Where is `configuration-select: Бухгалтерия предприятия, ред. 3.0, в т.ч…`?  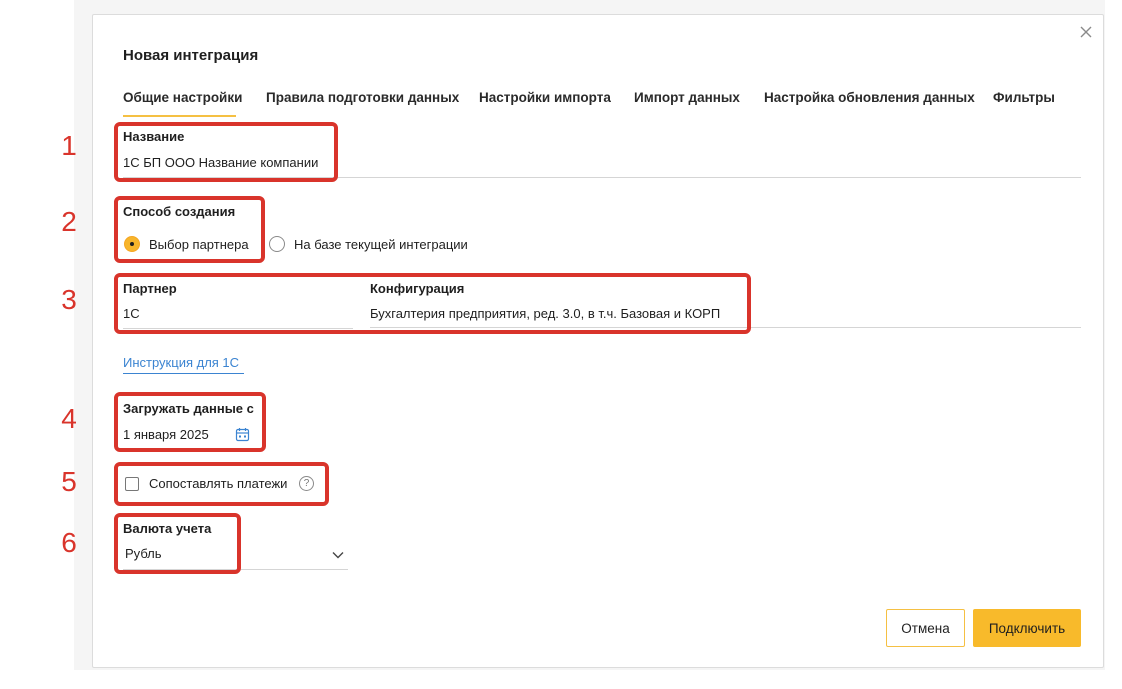
configuration-select: Бухгалтерия предприятия, ред. 3.0, в т.ч… is located at coordinates (545, 313).